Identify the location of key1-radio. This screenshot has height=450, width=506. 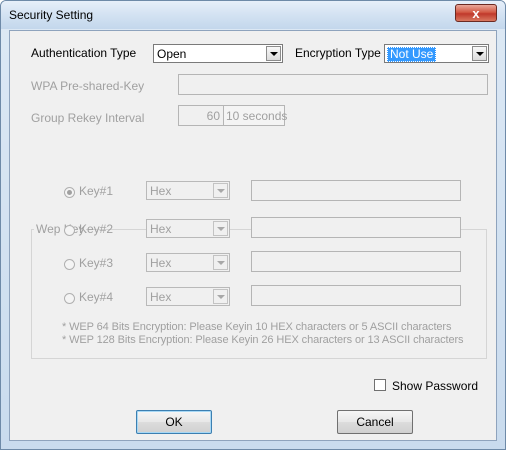
(69, 192).